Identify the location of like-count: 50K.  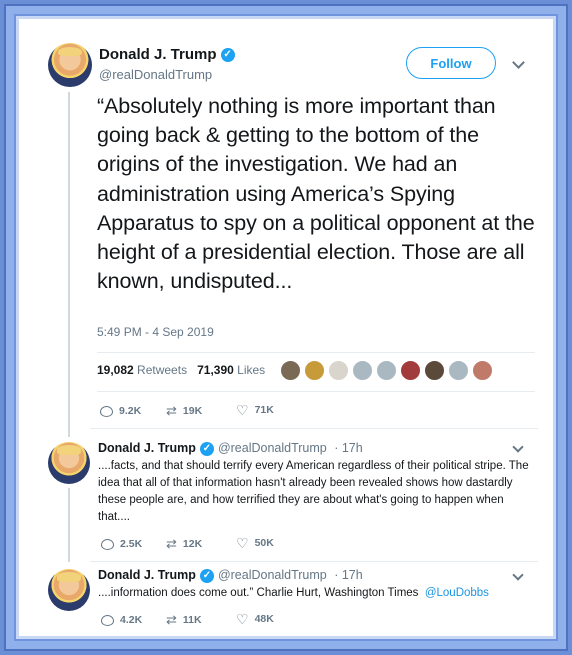
(264, 543).